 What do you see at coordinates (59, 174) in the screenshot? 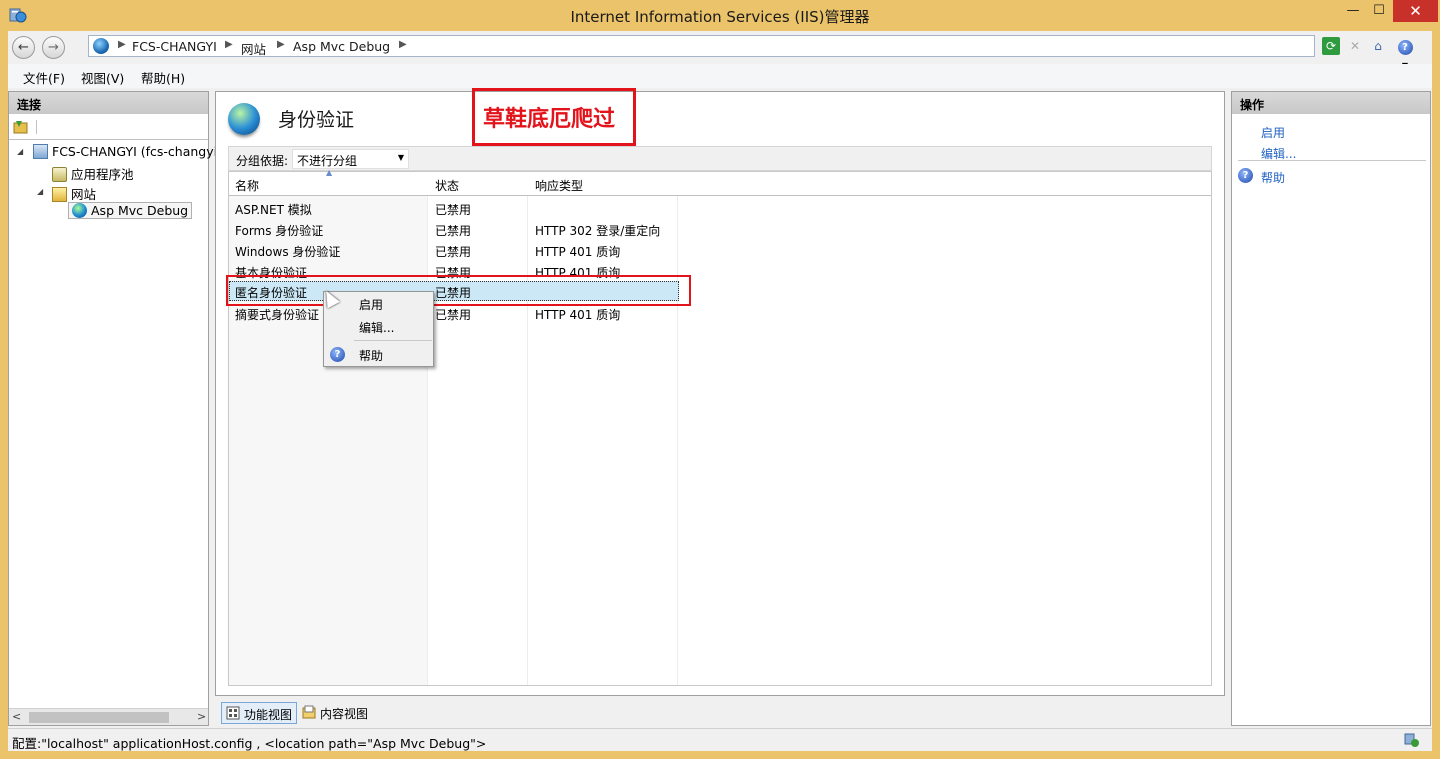
I see `app-pool-icon` at bounding box center [59, 174].